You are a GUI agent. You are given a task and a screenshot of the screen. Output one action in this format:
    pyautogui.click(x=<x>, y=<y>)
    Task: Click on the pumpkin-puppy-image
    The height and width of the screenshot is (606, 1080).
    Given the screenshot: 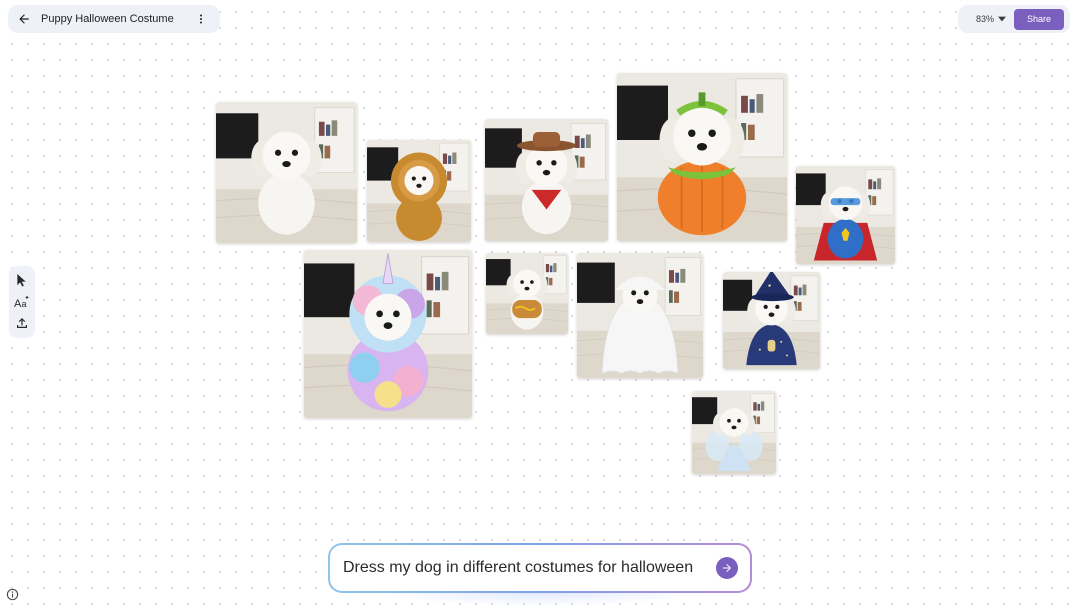 What is the action you would take?
    pyautogui.click(x=702, y=157)
    